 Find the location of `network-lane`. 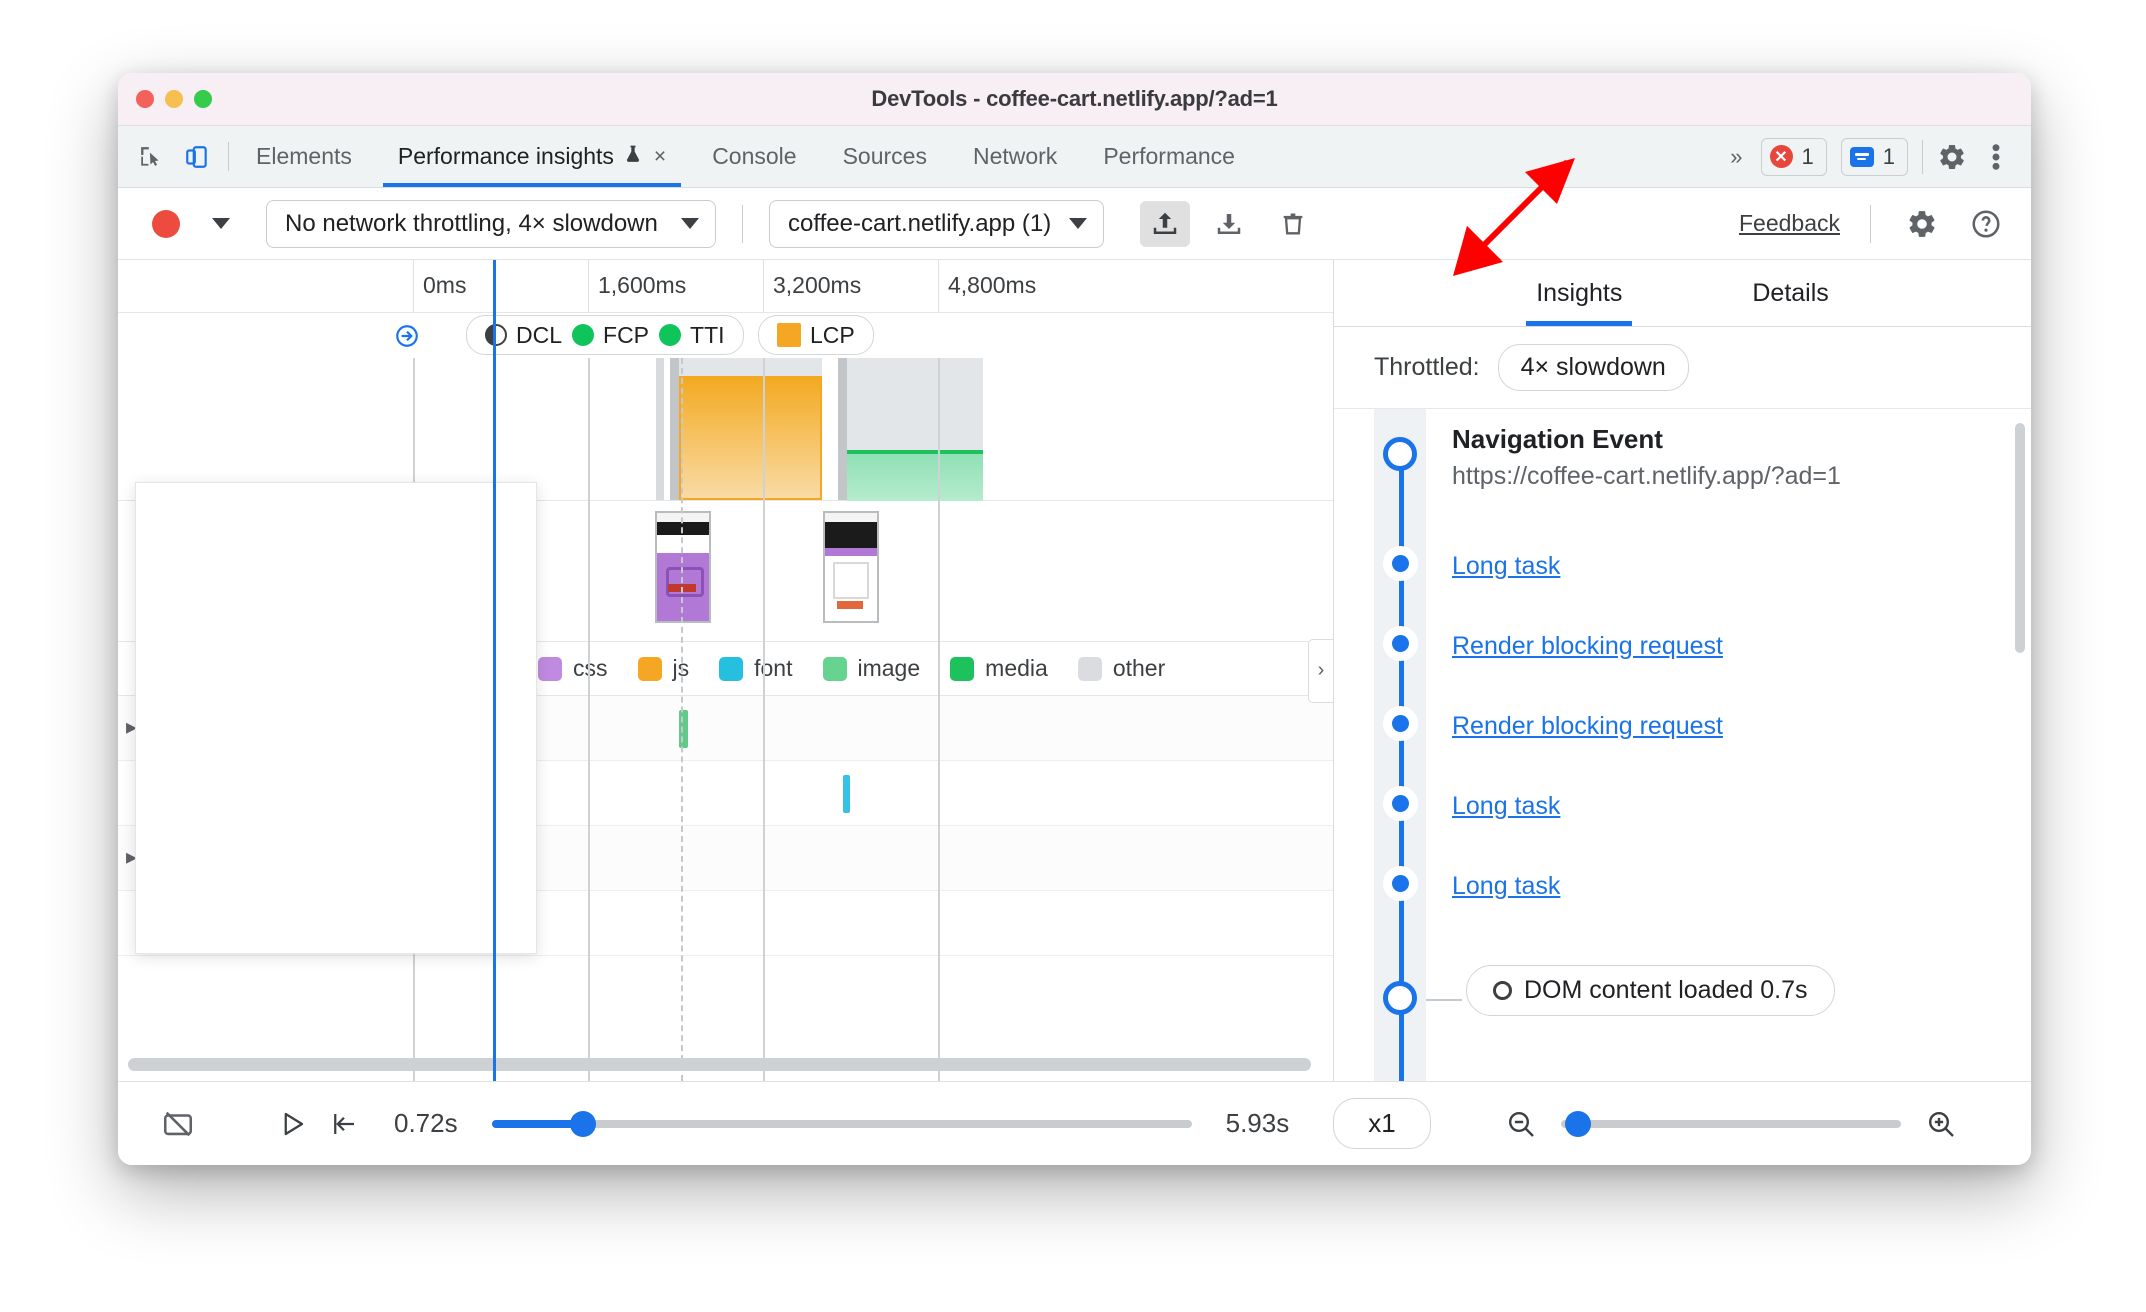

network-lane is located at coordinates (725, 431).